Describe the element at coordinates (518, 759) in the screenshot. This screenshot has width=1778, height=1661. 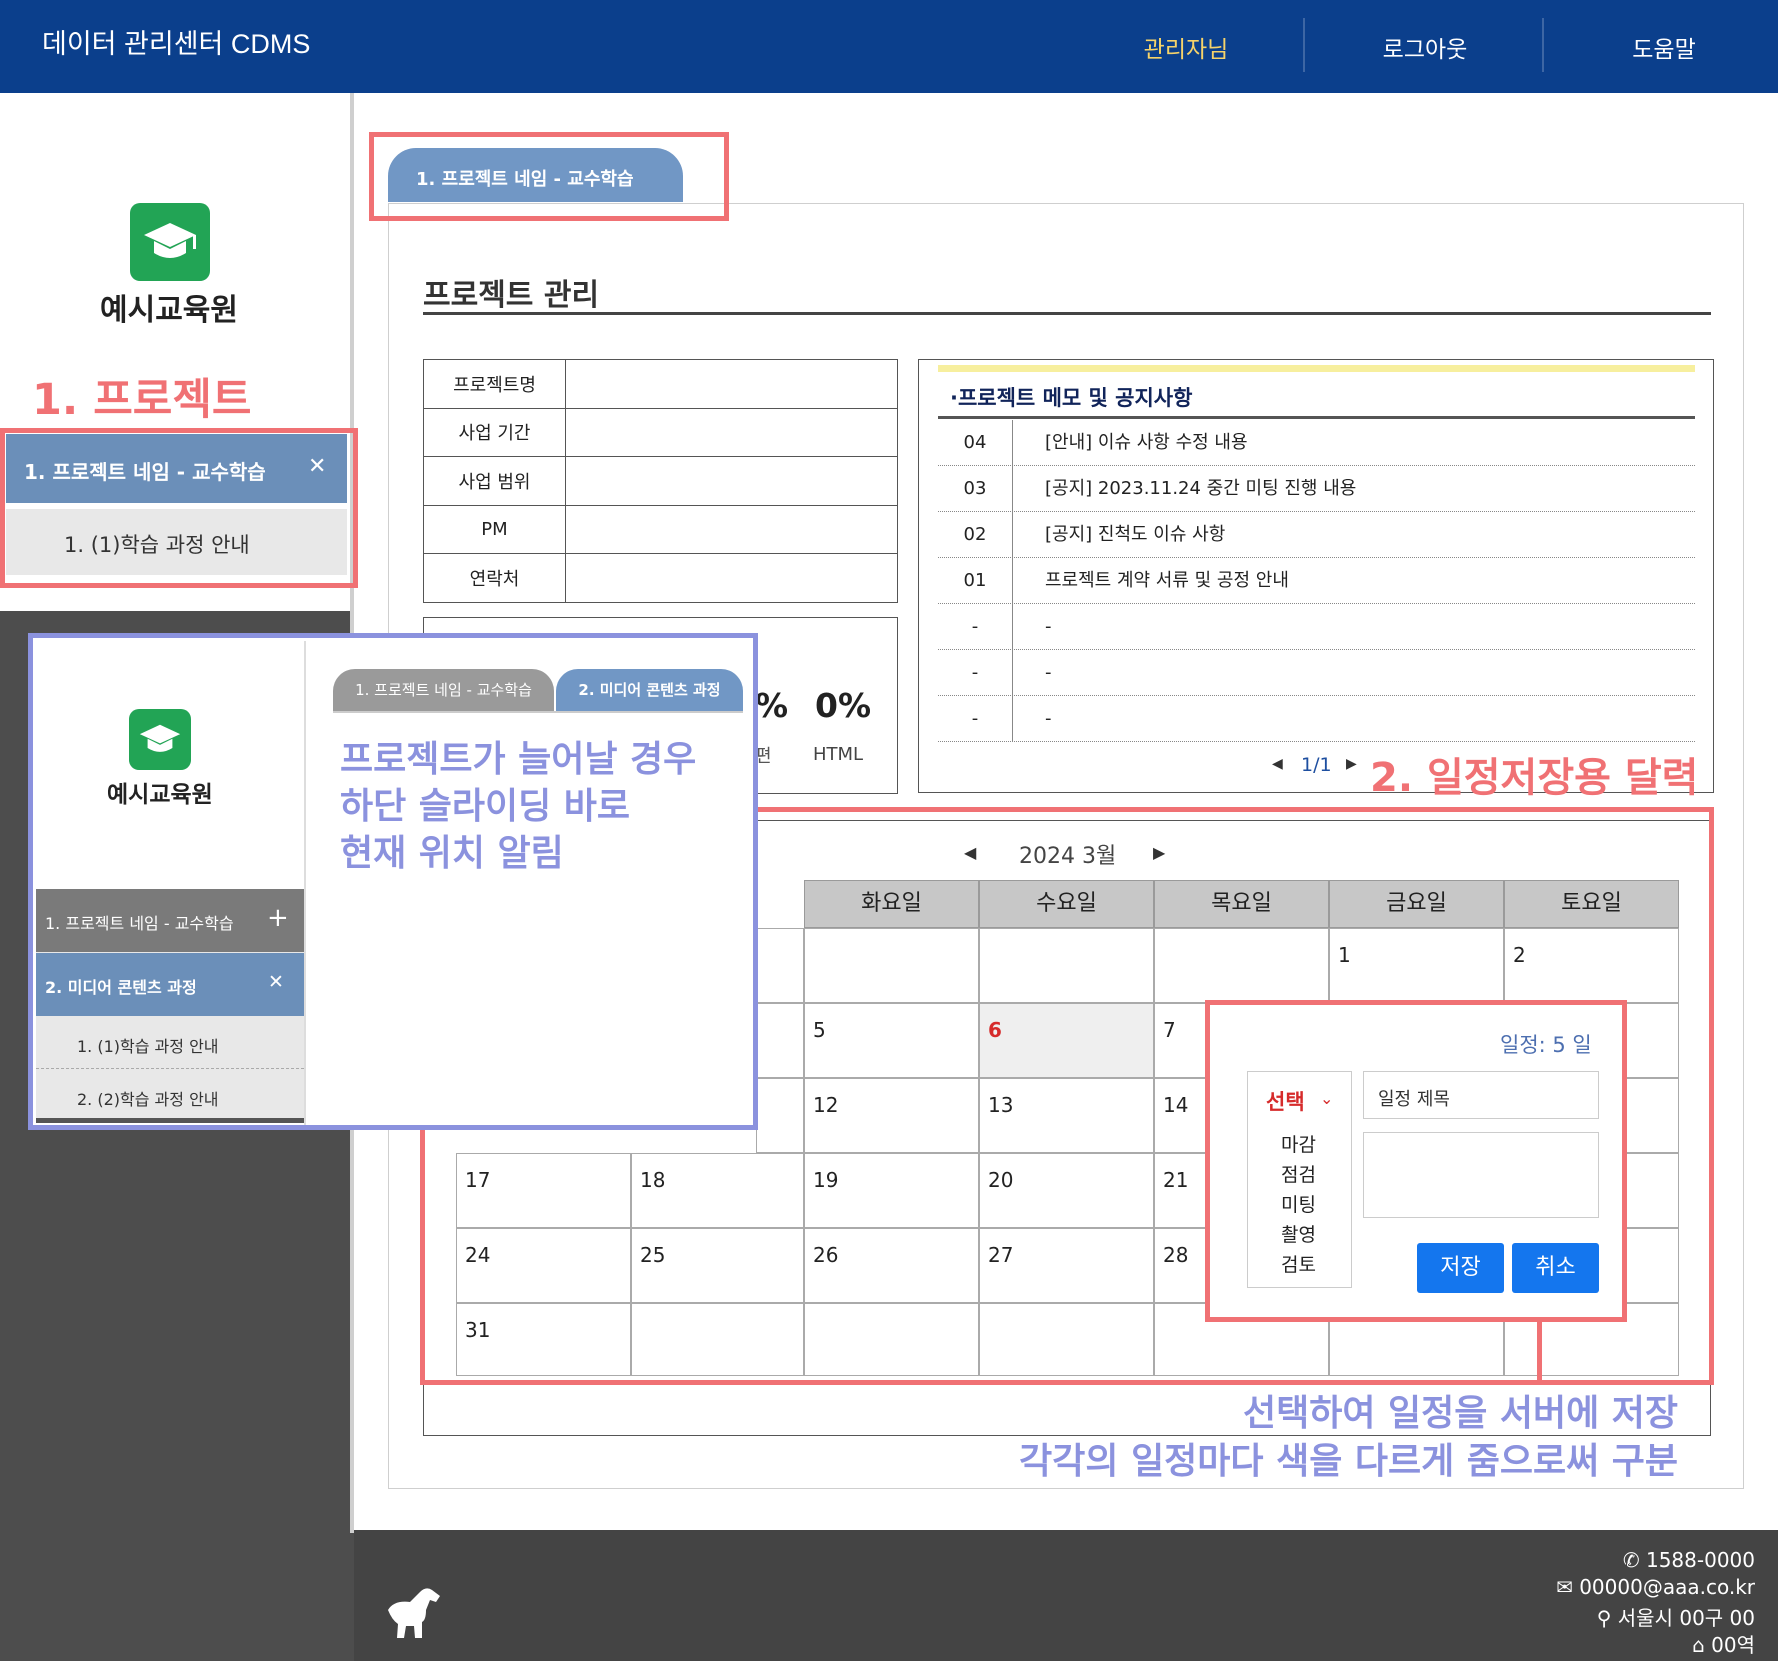
I see `annotation-line: 프로젝트가 늘어날 경우` at that location.